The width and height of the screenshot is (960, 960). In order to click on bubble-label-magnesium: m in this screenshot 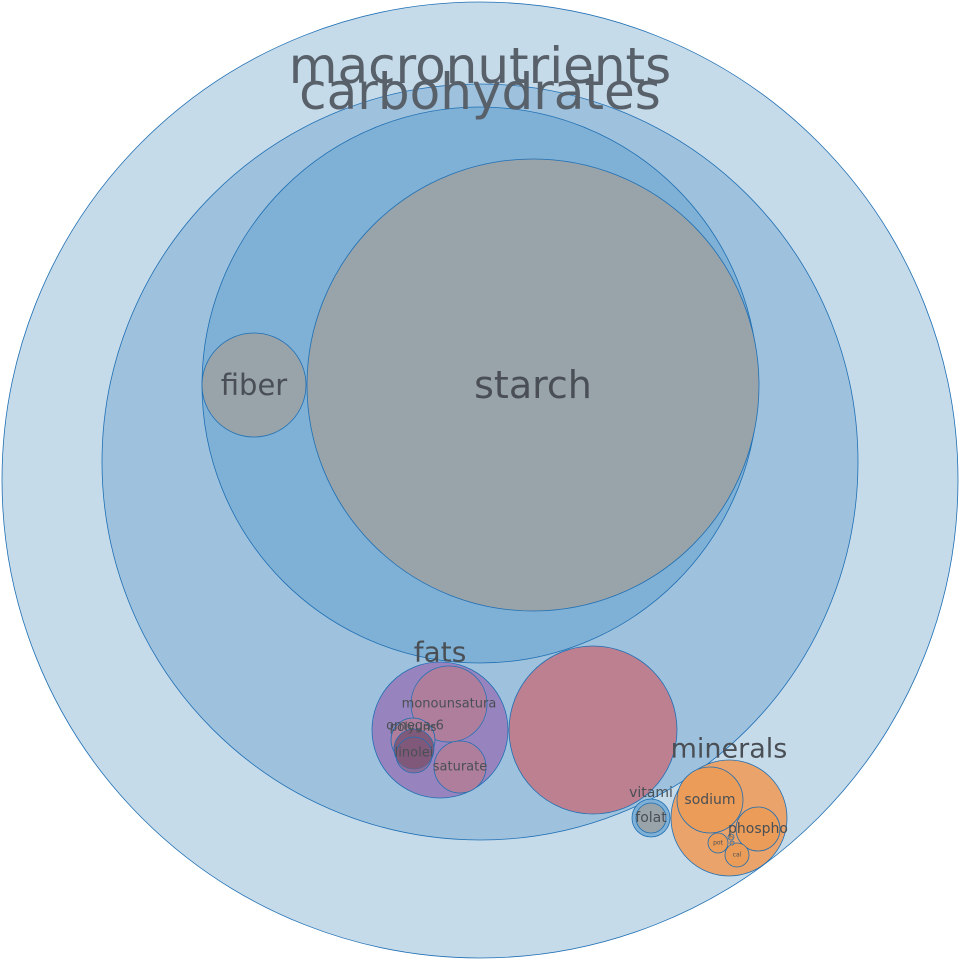, I will do `click(731, 837)`.